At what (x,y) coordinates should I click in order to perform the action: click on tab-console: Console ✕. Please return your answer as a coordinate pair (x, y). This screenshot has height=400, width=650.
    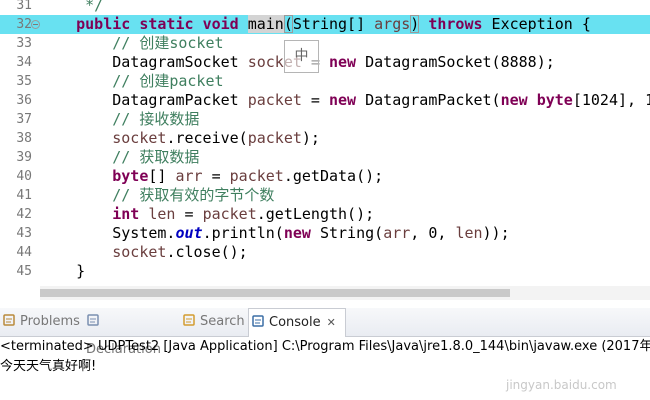
    Looking at the image, I should click on (297, 322).